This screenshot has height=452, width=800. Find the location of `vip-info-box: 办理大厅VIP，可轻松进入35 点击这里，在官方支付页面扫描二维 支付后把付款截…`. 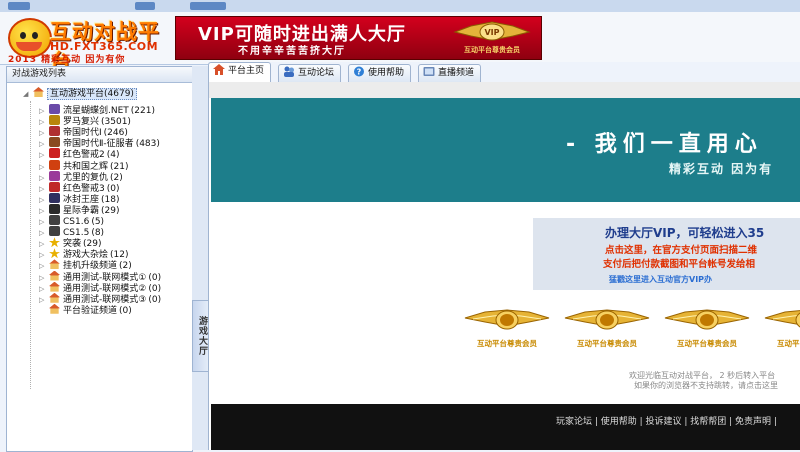

vip-info-box: 办理大厅VIP，可轻松进入35 点击这里，在官方支付页面扫描二维 支付后把付款截… is located at coordinates (666, 254).